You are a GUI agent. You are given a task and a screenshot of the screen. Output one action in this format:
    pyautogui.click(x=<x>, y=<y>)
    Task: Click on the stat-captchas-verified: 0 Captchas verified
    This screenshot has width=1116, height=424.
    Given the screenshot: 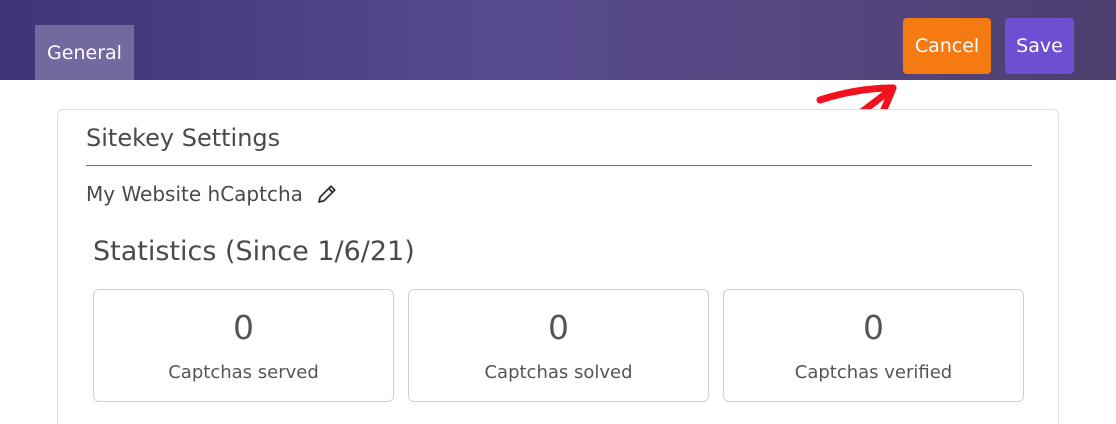 What is the action you would take?
    pyautogui.click(x=873, y=345)
    